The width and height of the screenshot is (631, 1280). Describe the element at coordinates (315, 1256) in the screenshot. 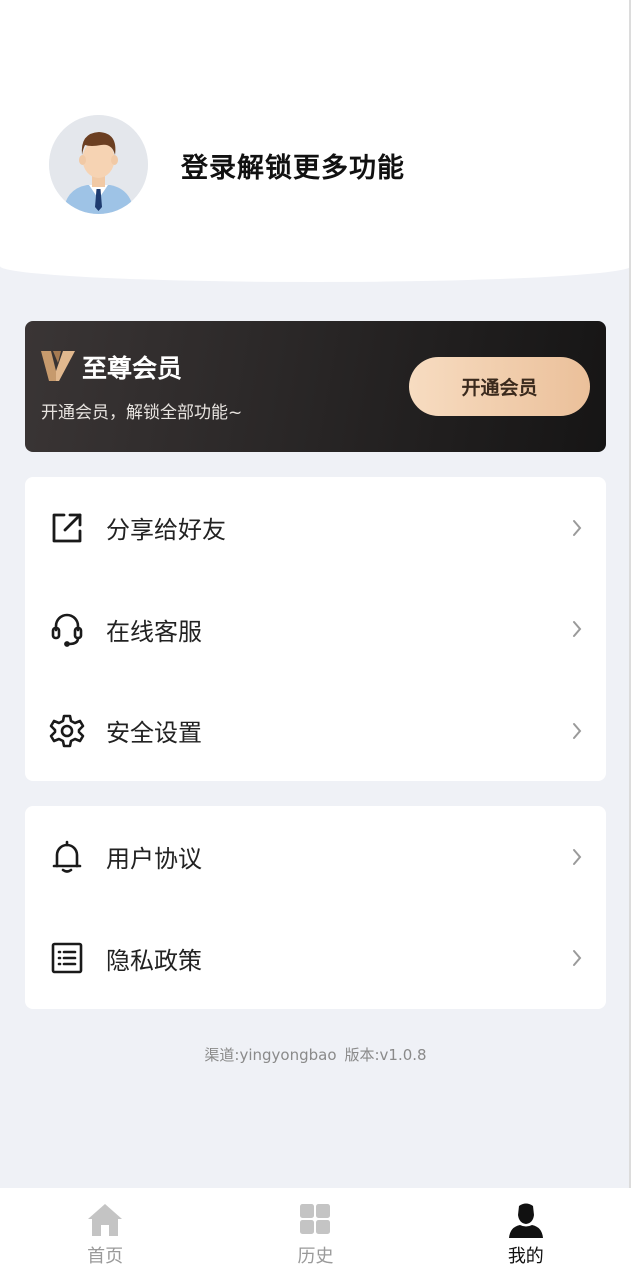

I see `tab-label: 历史` at that location.